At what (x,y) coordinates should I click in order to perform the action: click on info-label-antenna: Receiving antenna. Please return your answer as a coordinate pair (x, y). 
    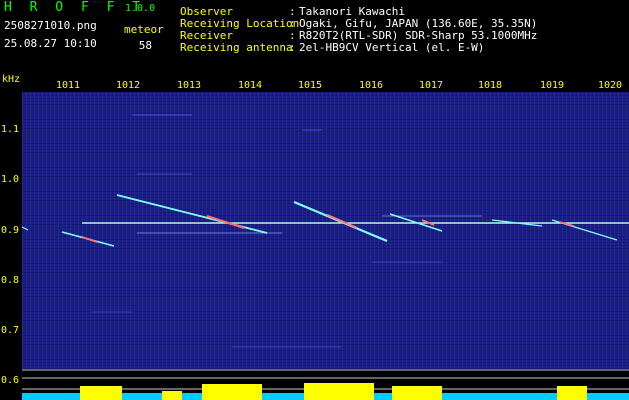
    Looking at the image, I should click on (236, 47).